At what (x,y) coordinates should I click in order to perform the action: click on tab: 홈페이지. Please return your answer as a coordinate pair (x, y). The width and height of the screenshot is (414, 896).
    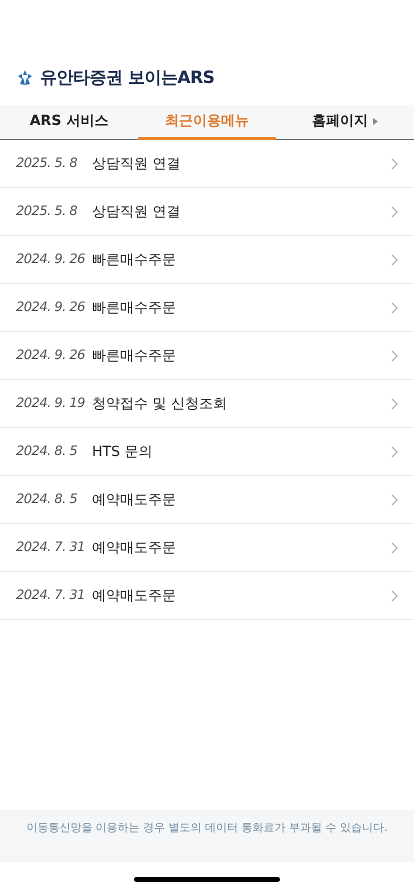
    Looking at the image, I should click on (345, 122).